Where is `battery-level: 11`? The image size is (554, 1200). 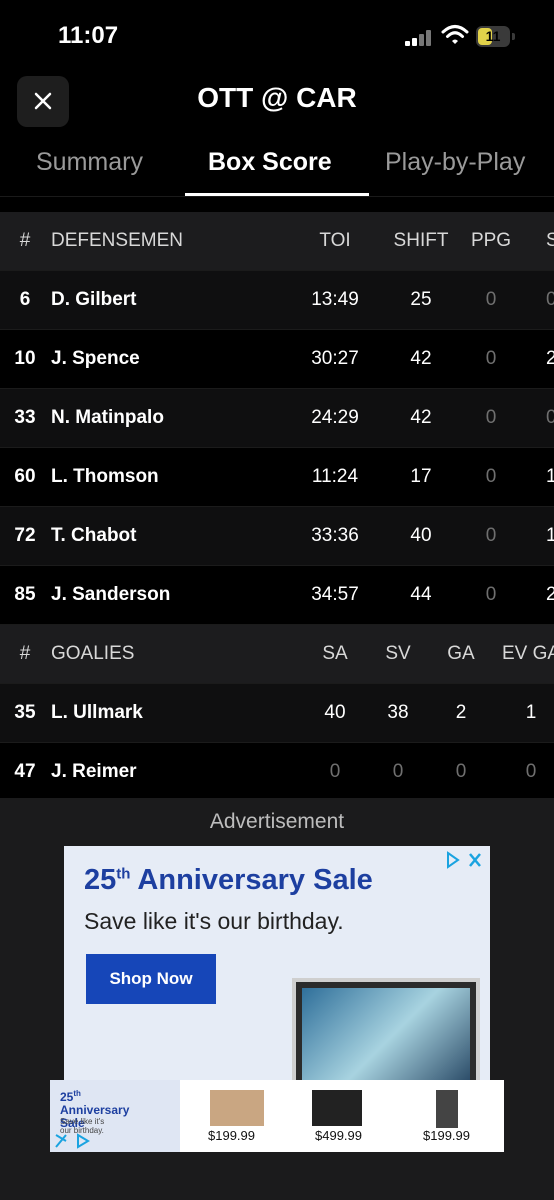
battery-level: 11 is located at coordinates (493, 36).